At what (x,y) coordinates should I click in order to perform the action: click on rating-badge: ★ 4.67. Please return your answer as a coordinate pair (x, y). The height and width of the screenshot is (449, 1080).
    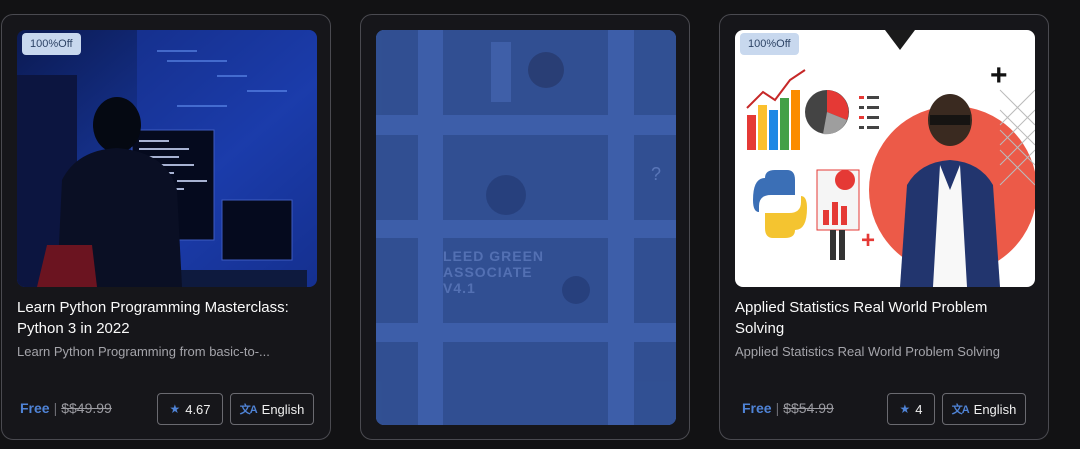
    Looking at the image, I should click on (190, 409).